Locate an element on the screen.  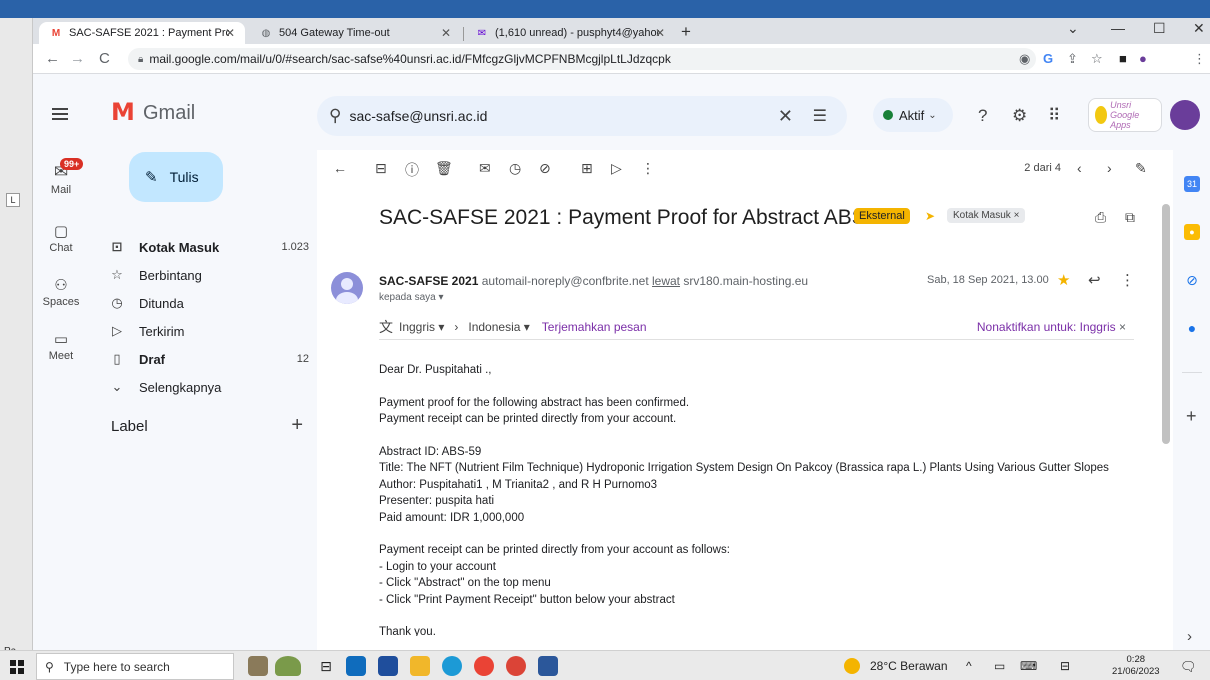
get-addons-button: + is located at coordinates (1191, 416).